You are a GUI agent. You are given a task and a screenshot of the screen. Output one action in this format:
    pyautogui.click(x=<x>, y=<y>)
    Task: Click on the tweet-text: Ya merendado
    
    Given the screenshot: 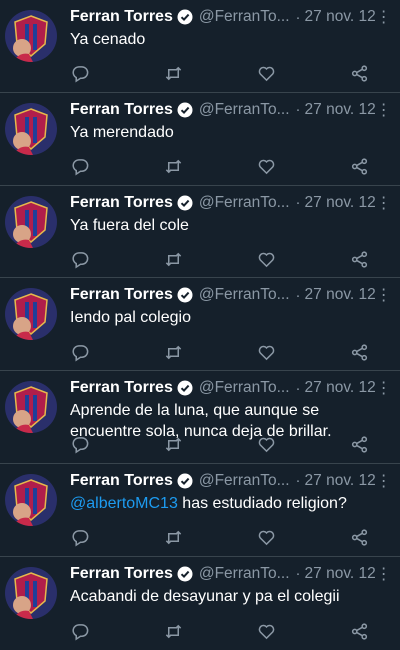 What is the action you would take?
    pyautogui.click(x=122, y=132)
    